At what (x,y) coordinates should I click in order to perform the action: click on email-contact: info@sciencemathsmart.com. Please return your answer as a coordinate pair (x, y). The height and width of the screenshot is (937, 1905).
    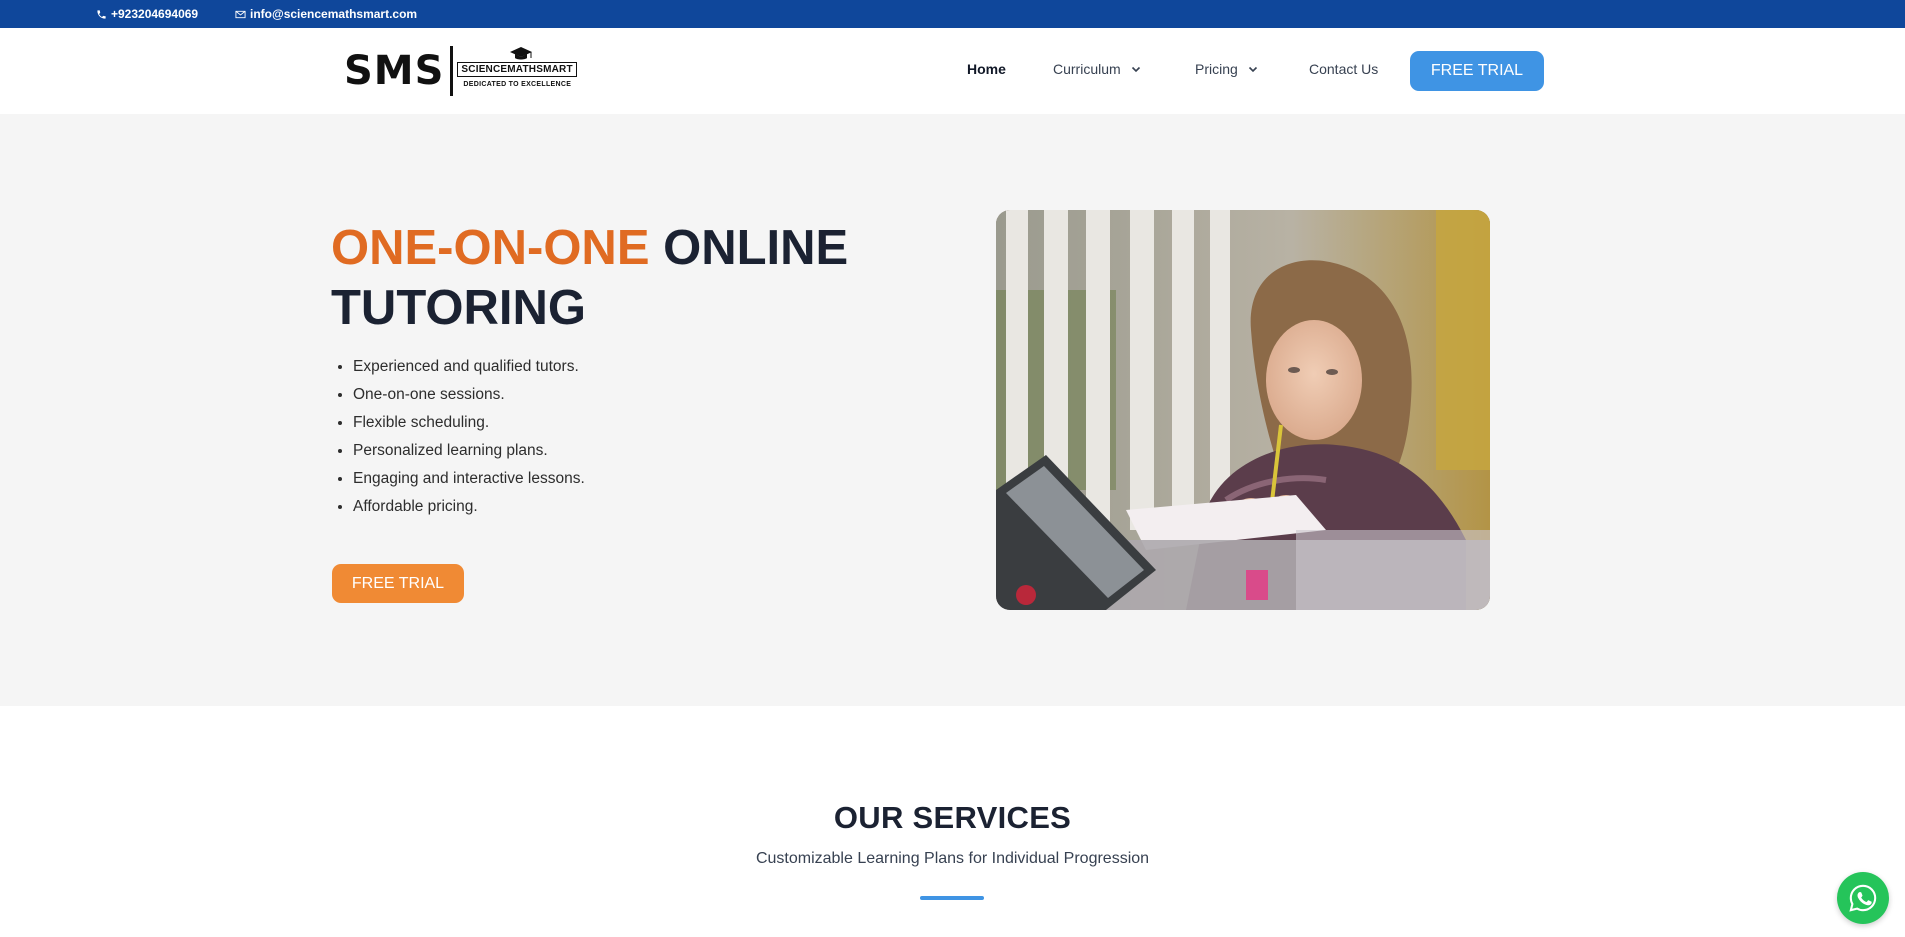
    Looking at the image, I should click on (326, 14).